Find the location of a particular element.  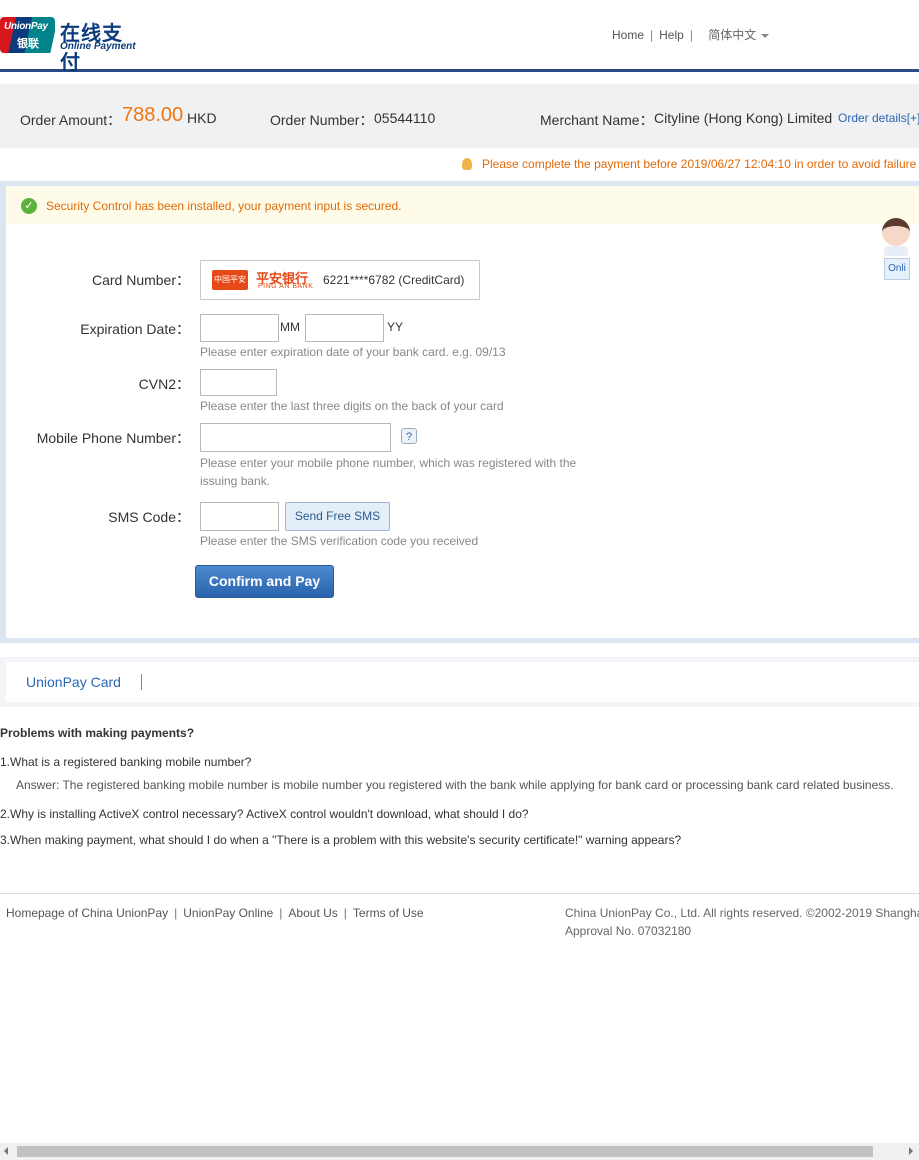

order-currency: HKD is located at coordinates (202, 118).